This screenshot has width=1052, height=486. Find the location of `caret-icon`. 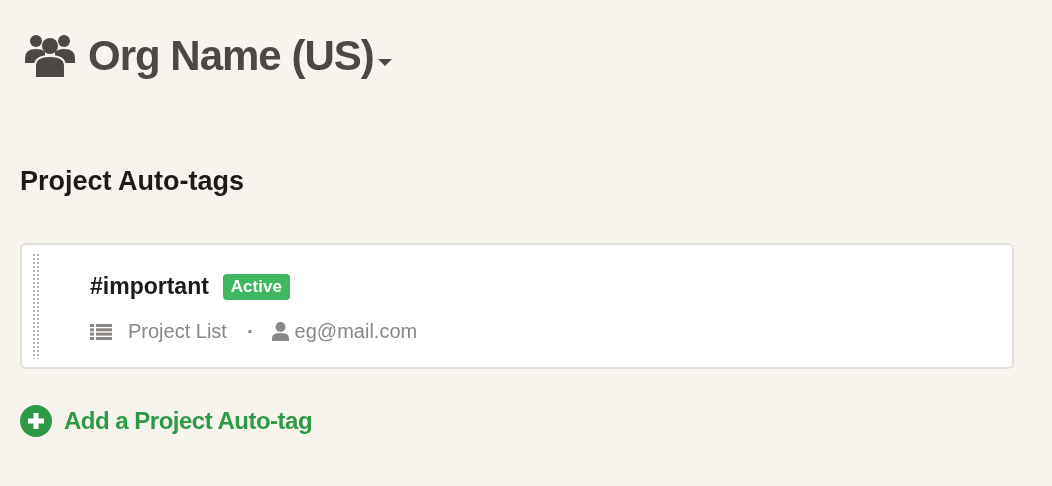

caret-icon is located at coordinates (384, 62).